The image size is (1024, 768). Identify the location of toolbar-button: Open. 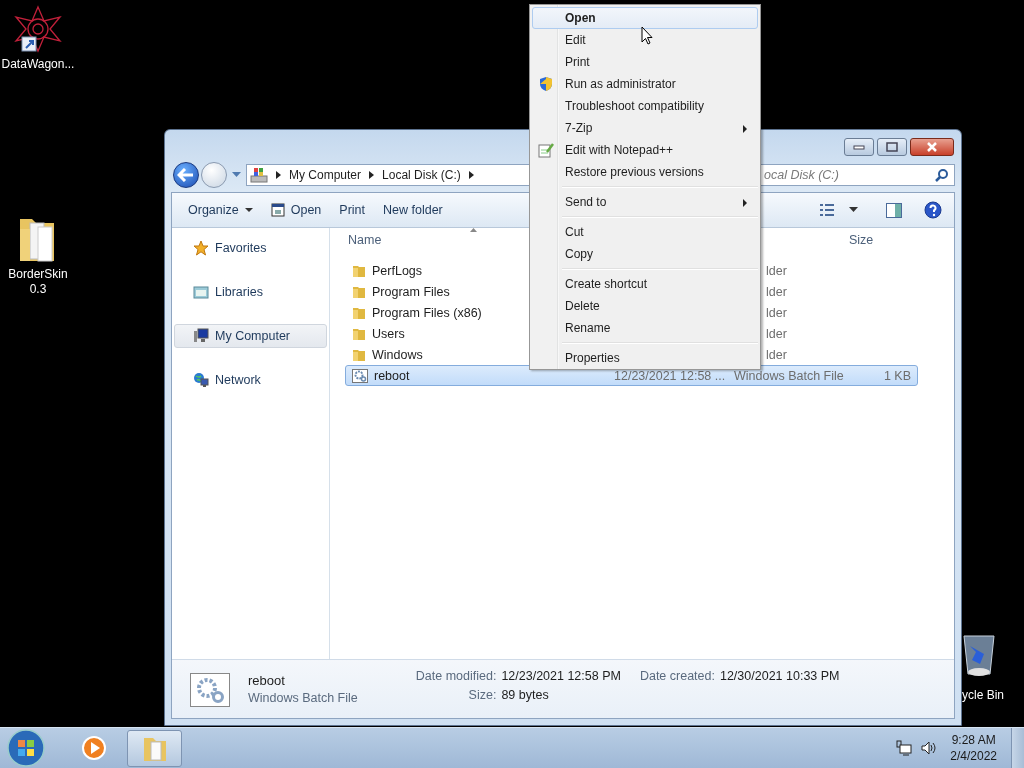
(296, 210).